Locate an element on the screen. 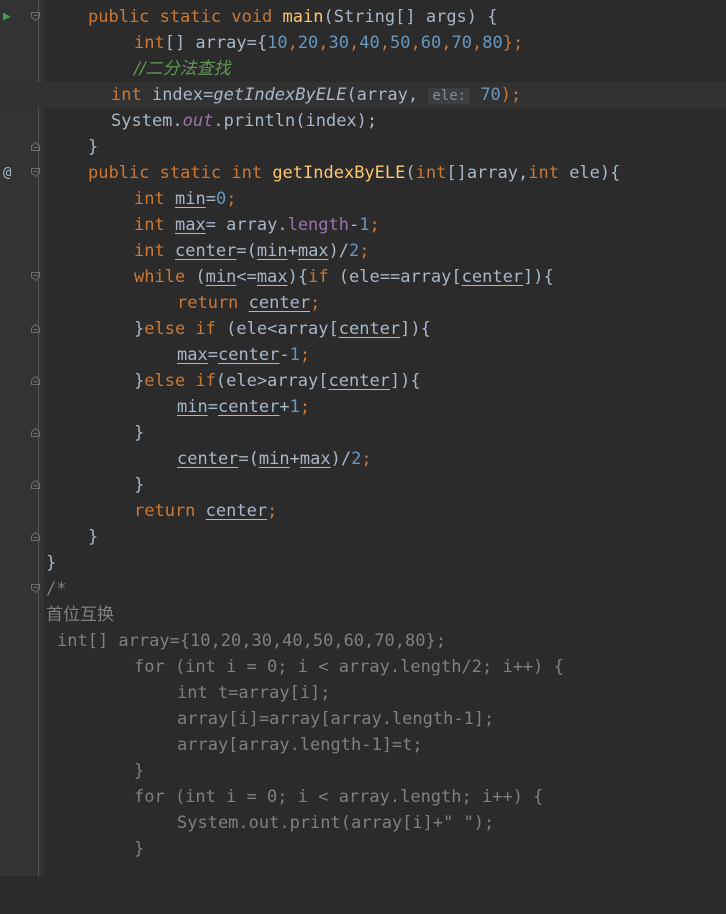 This screenshot has width=726, height=914. code-line: }else if (ele<array[center]){ is located at coordinates (363, 329).